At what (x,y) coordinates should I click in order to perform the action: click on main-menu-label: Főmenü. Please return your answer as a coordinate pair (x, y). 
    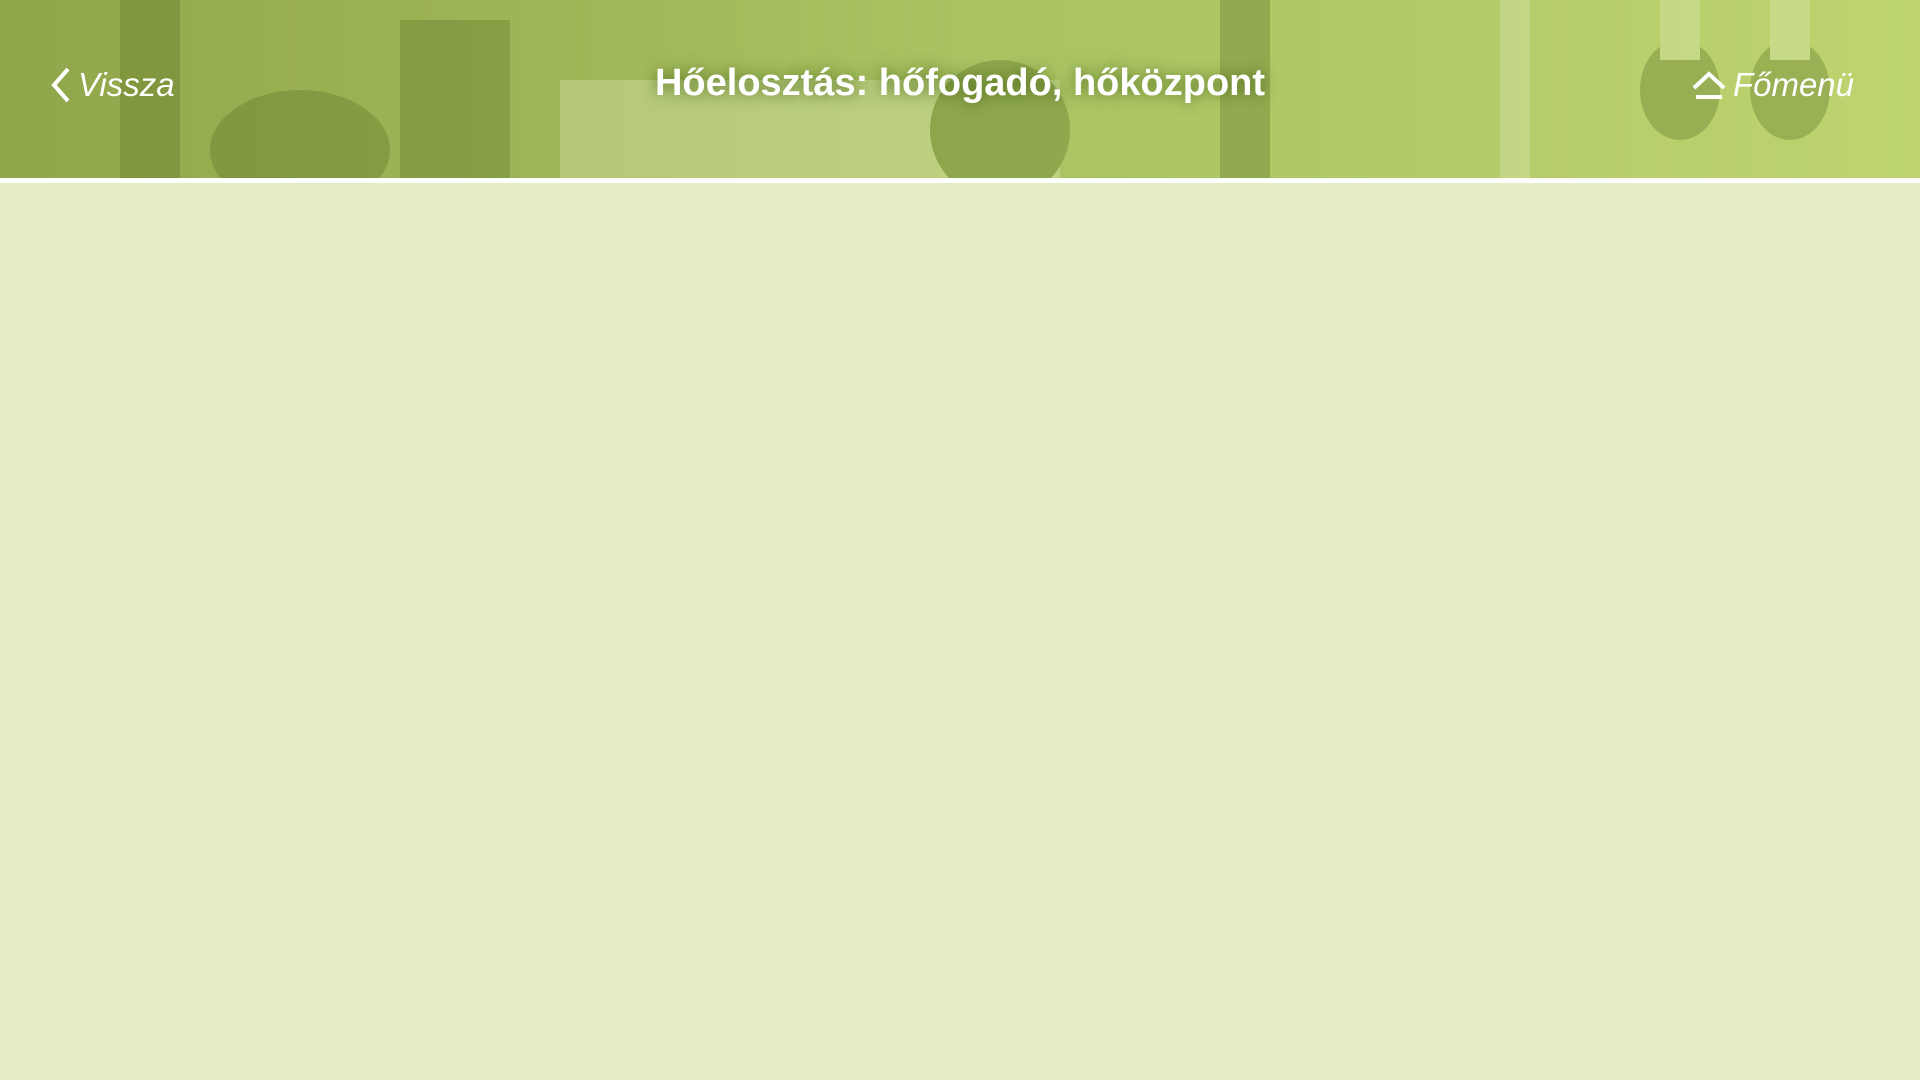
    Looking at the image, I should click on (1793, 84).